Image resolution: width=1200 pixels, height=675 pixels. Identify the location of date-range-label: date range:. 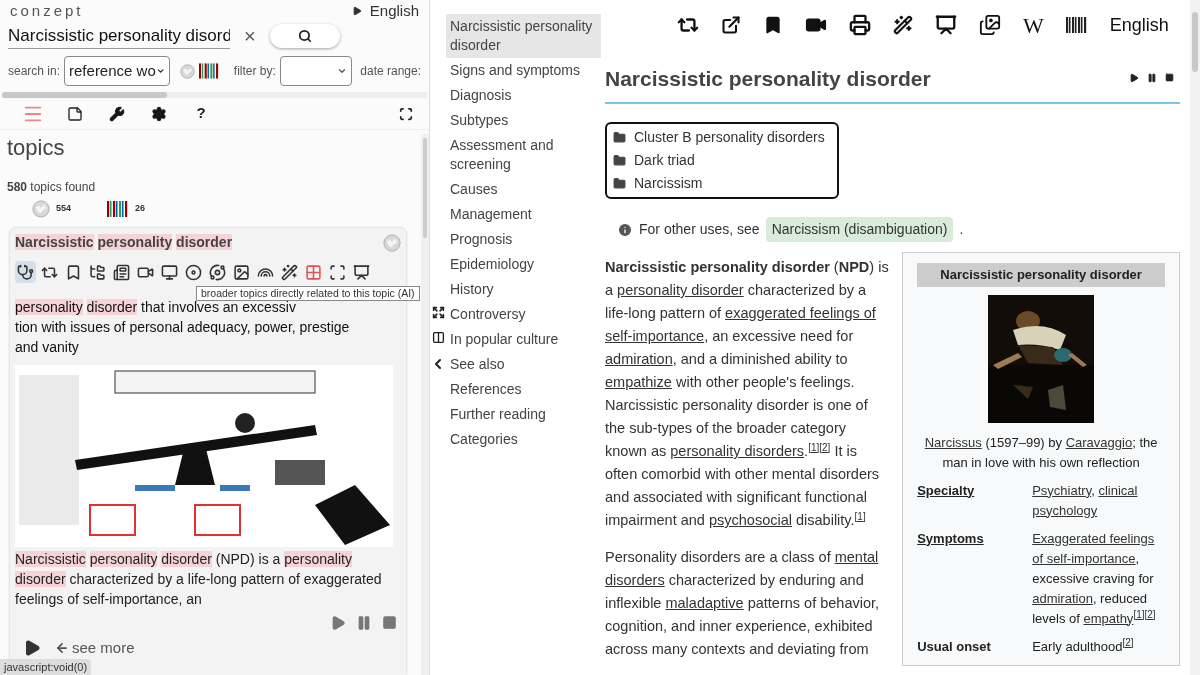
(390, 71).